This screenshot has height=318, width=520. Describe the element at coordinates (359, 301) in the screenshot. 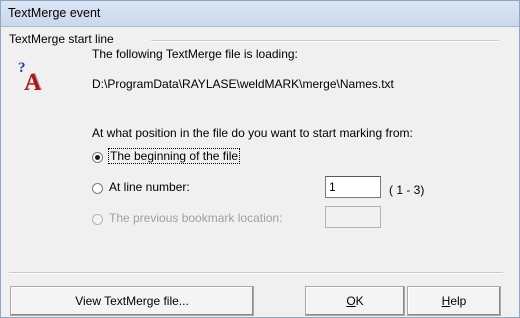

I see `ok-rest: K` at that location.